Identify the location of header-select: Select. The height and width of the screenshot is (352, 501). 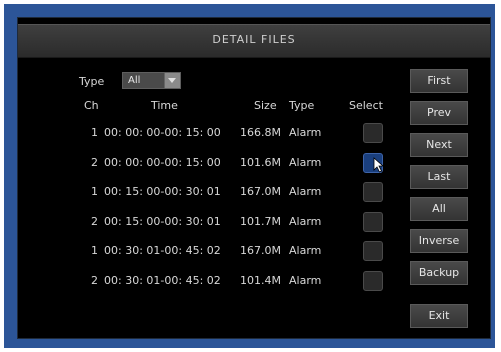
(366, 105).